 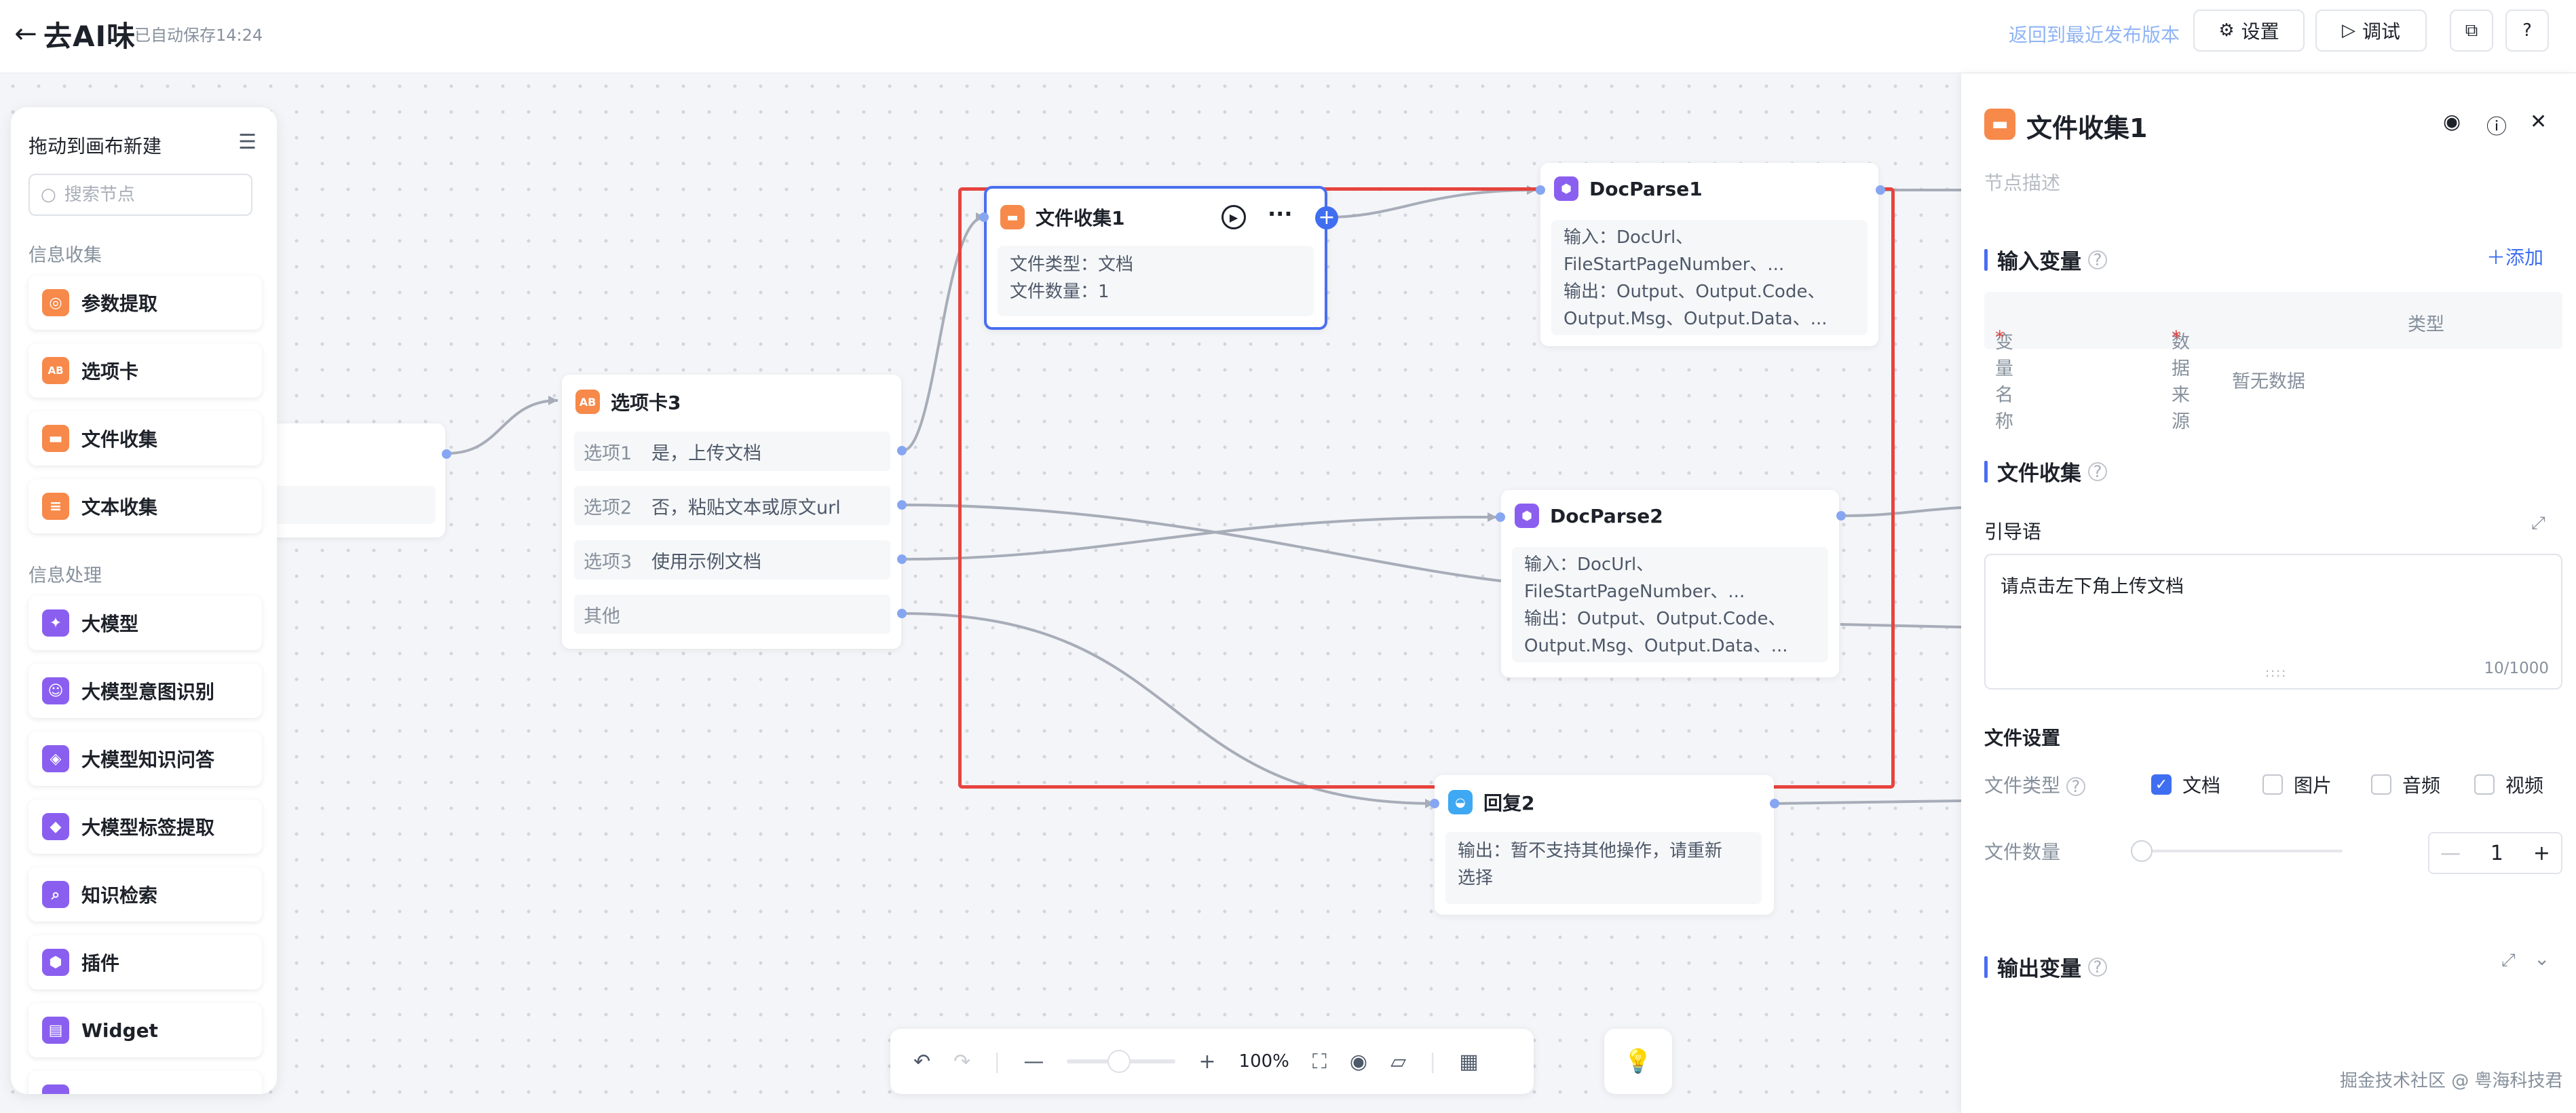 I want to click on file-collect-node: ▬ 文件收集1 ▶ ··· 文件类型：文档 文件数量：1, so click(x=1155, y=258).